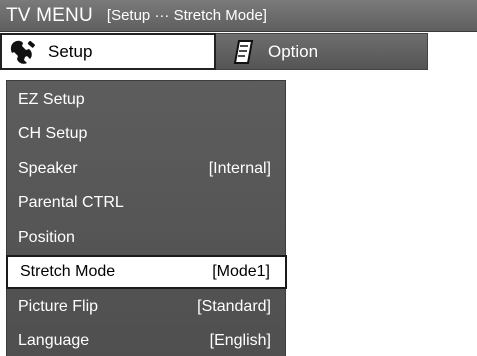 The height and width of the screenshot is (356, 477). What do you see at coordinates (146, 134) in the screenshot?
I see `menu-item-ch-setup: CH Setup` at bounding box center [146, 134].